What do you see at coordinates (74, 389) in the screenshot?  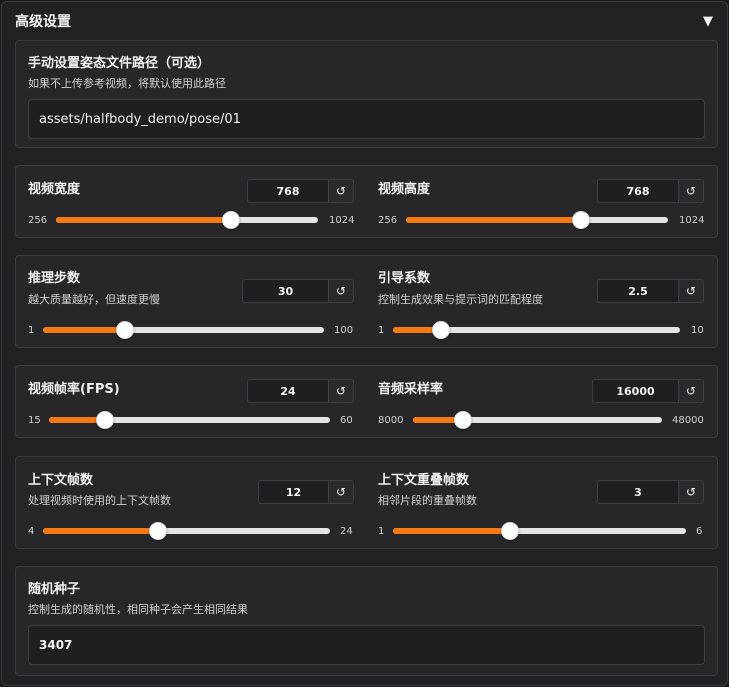 I see `fps-label: 视频帧率(FPS)` at bounding box center [74, 389].